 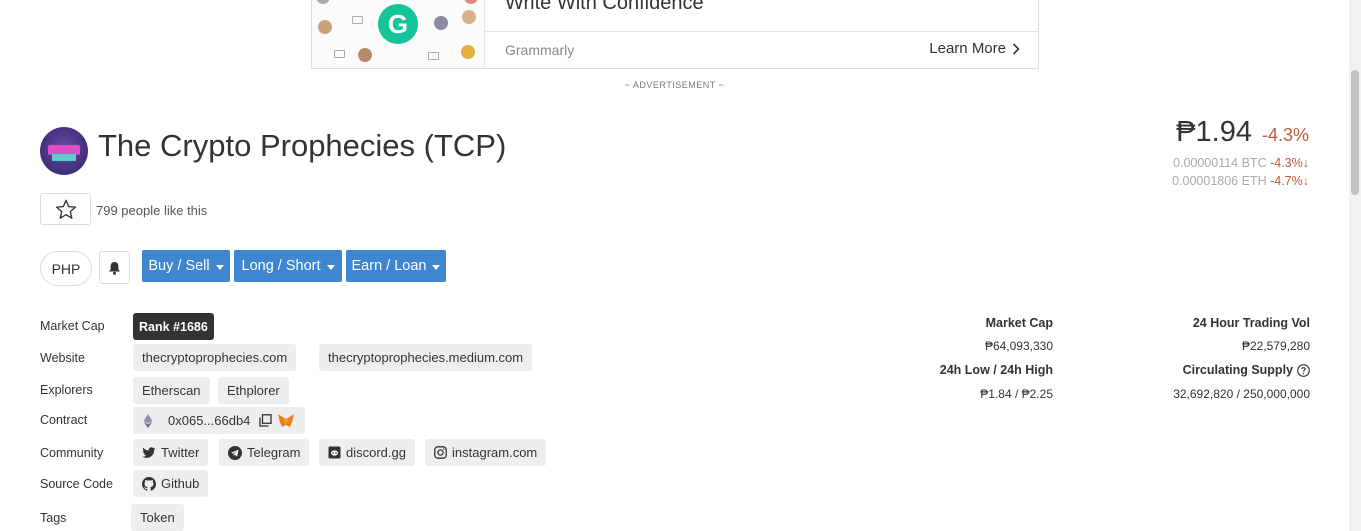 I want to click on community-label: Community, so click(x=72, y=453).